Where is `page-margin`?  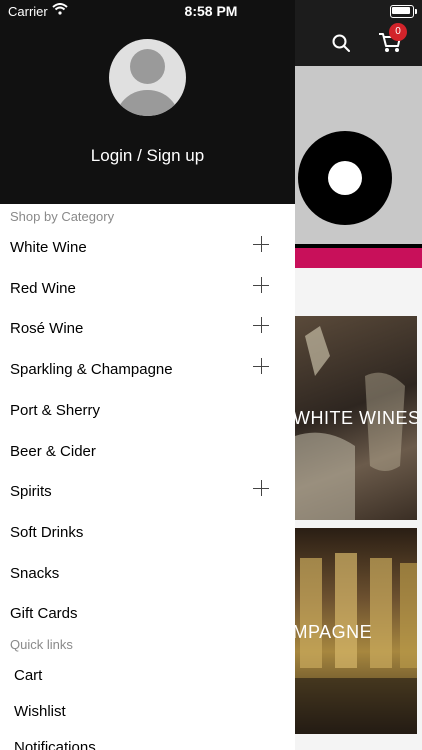 page-margin is located at coordinates (419, 533).